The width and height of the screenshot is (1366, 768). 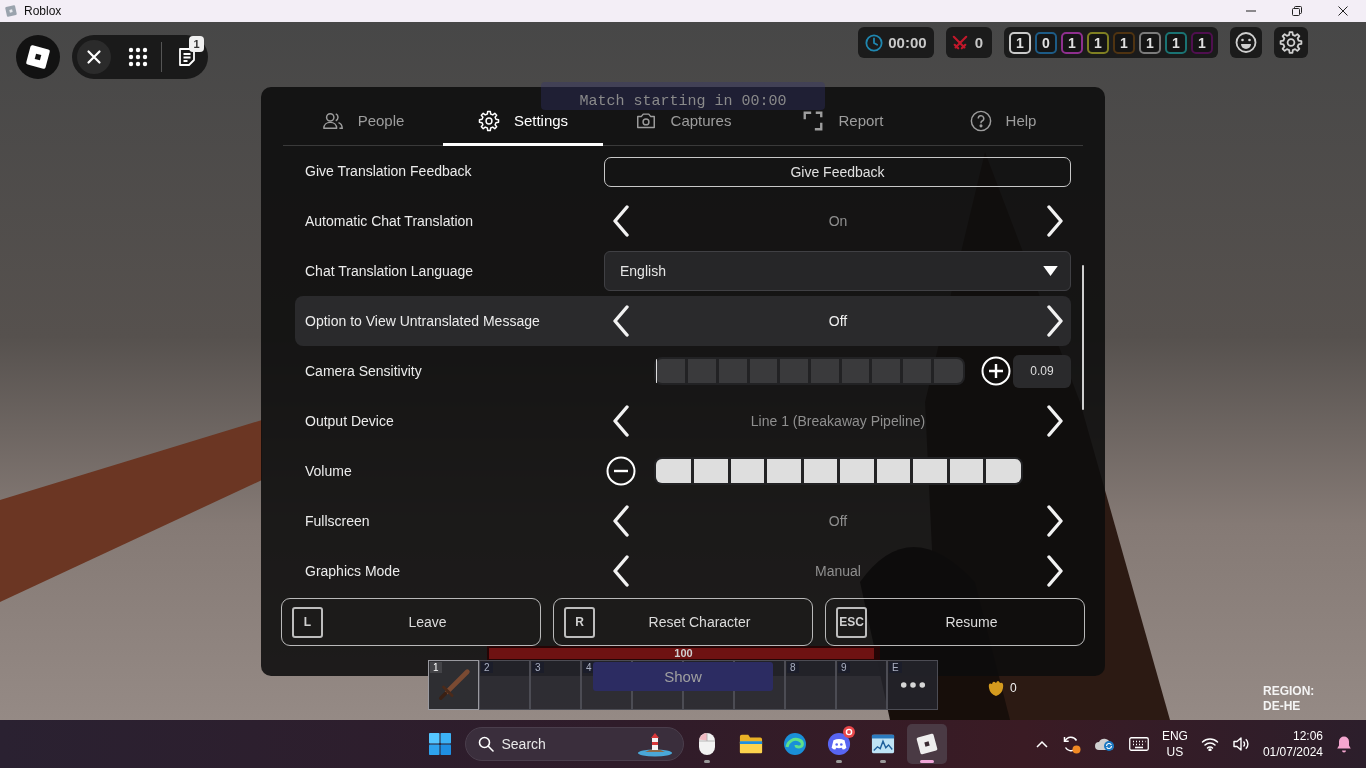 I want to click on lighthouse-icon, so click(x=654, y=744).